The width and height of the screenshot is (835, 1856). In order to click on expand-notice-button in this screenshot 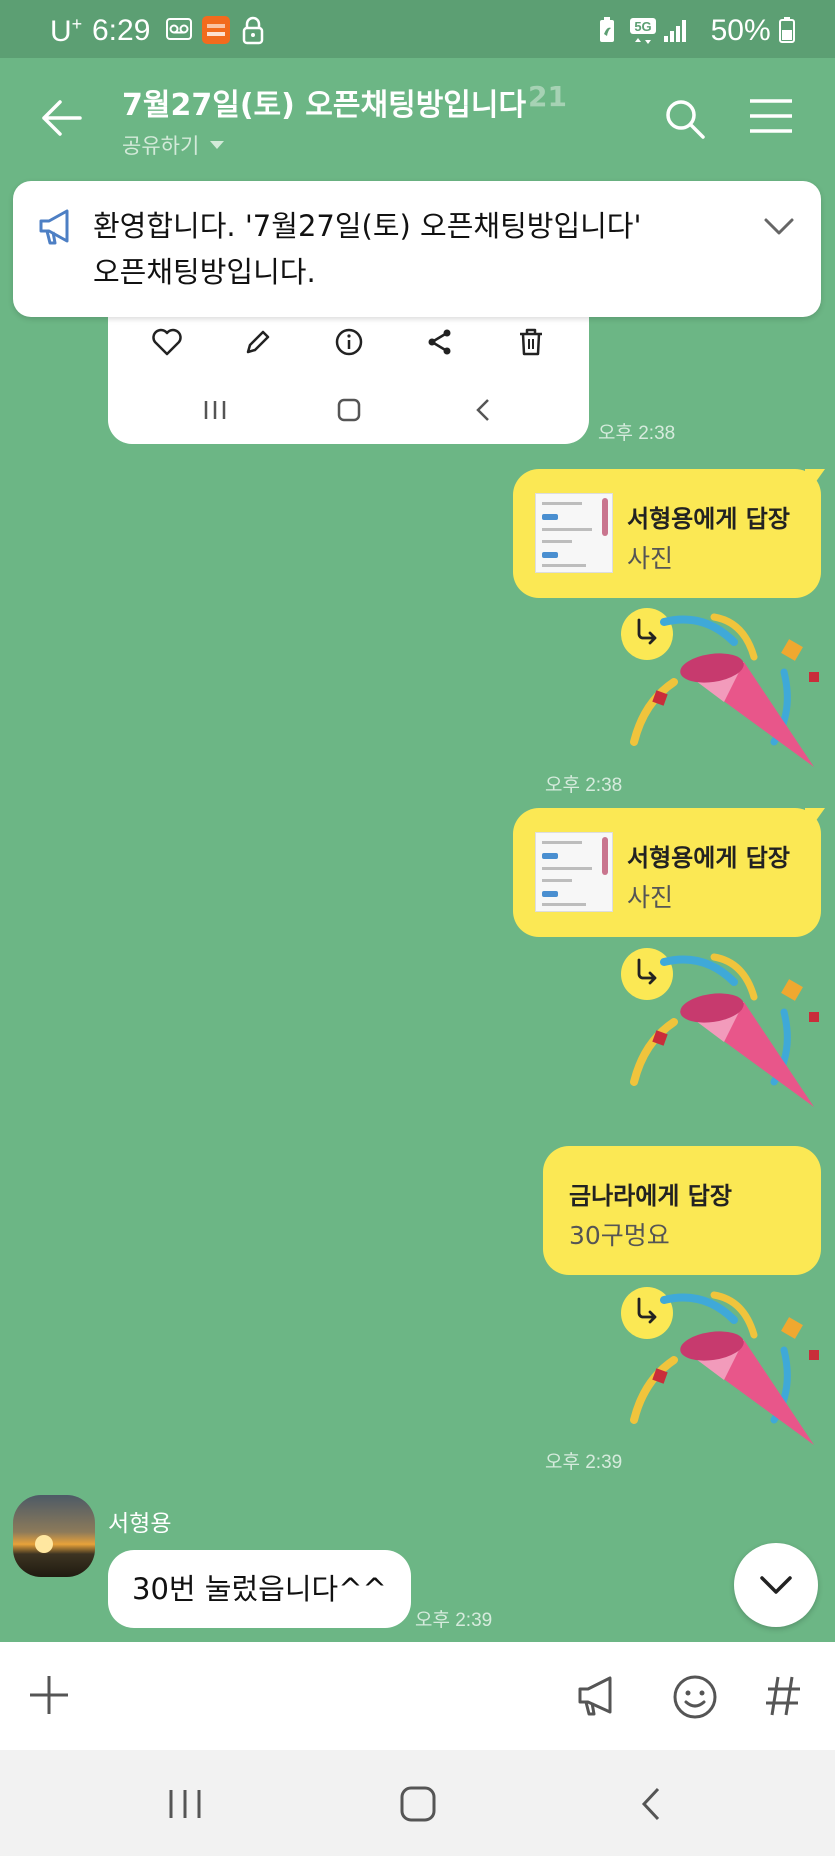, I will do `click(779, 229)`.